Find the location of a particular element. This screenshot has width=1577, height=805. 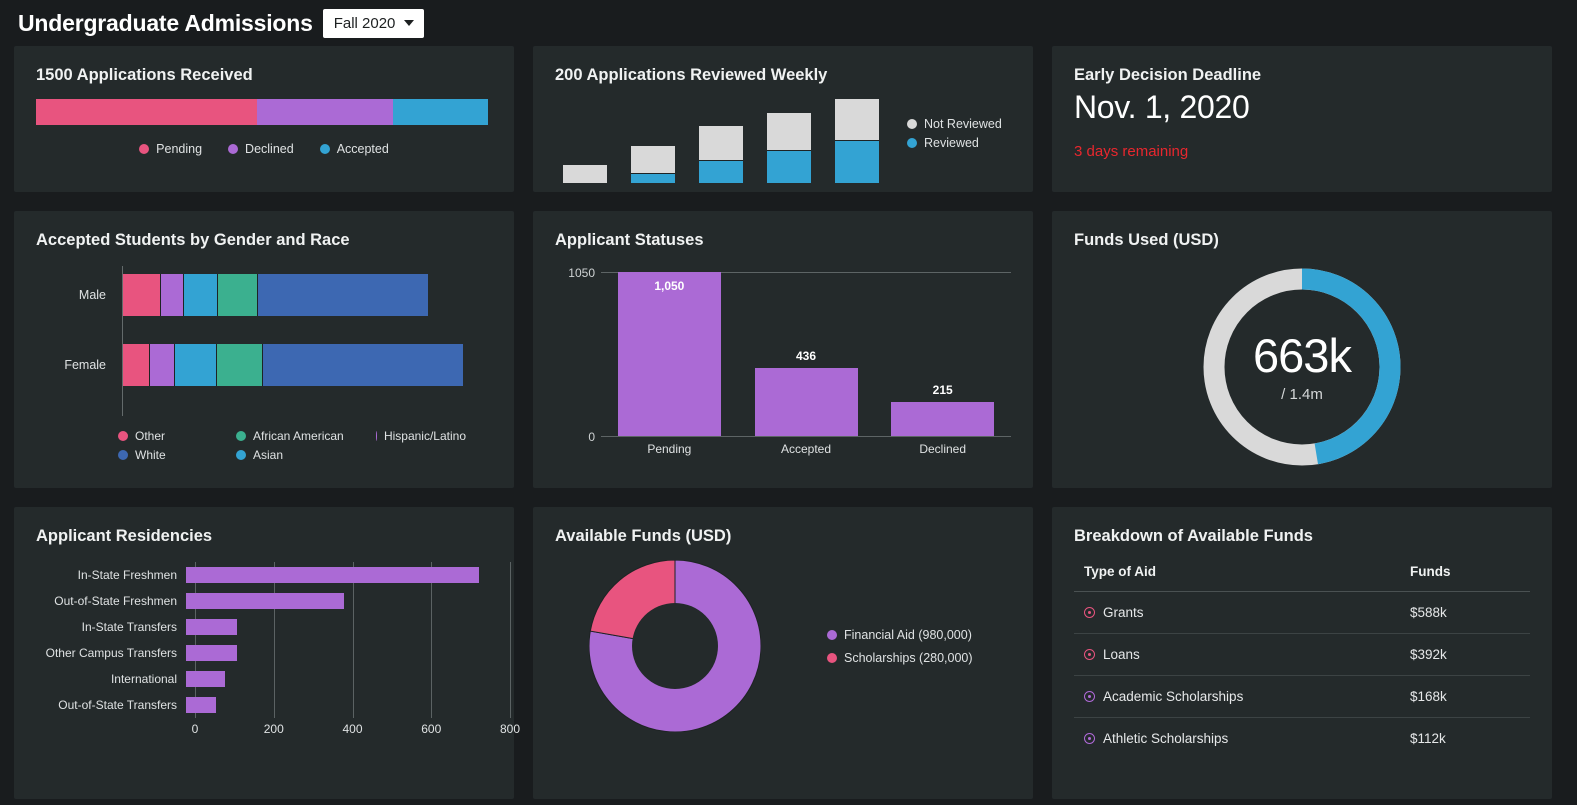

applicant-statuses-x-labels: Pending Accepted Declined is located at coordinates (806, 449).